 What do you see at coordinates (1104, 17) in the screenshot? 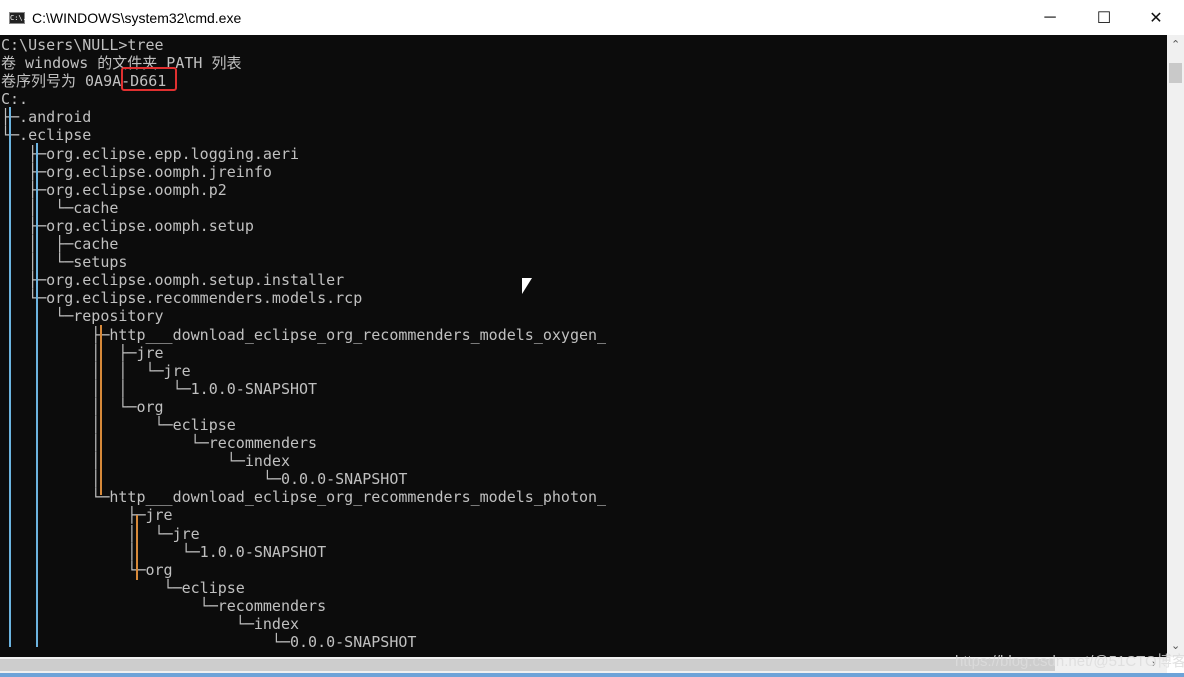
I see `maximize-button: ☐` at bounding box center [1104, 17].